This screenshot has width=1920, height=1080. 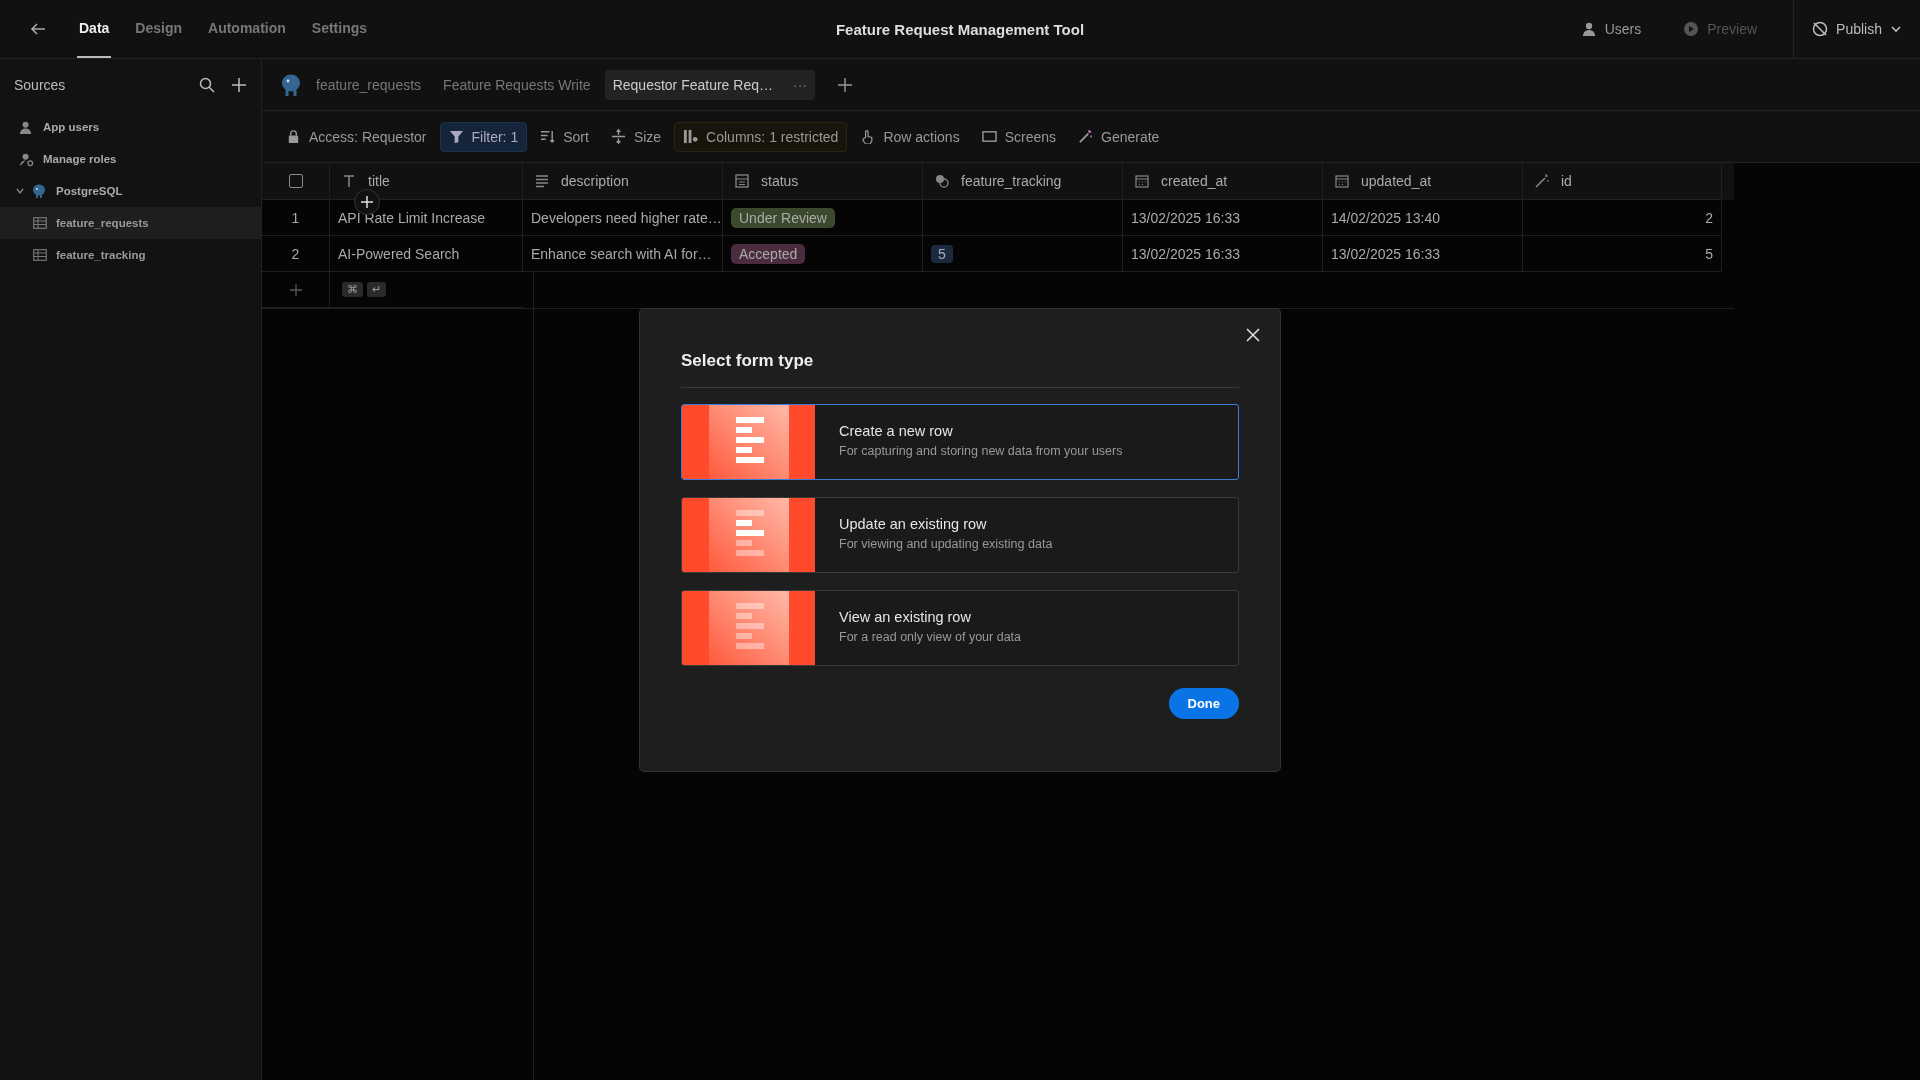 What do you see at coordinates (623, 181) in the screenshot?
I see `column-header: description` at bounding box center [623, 181].